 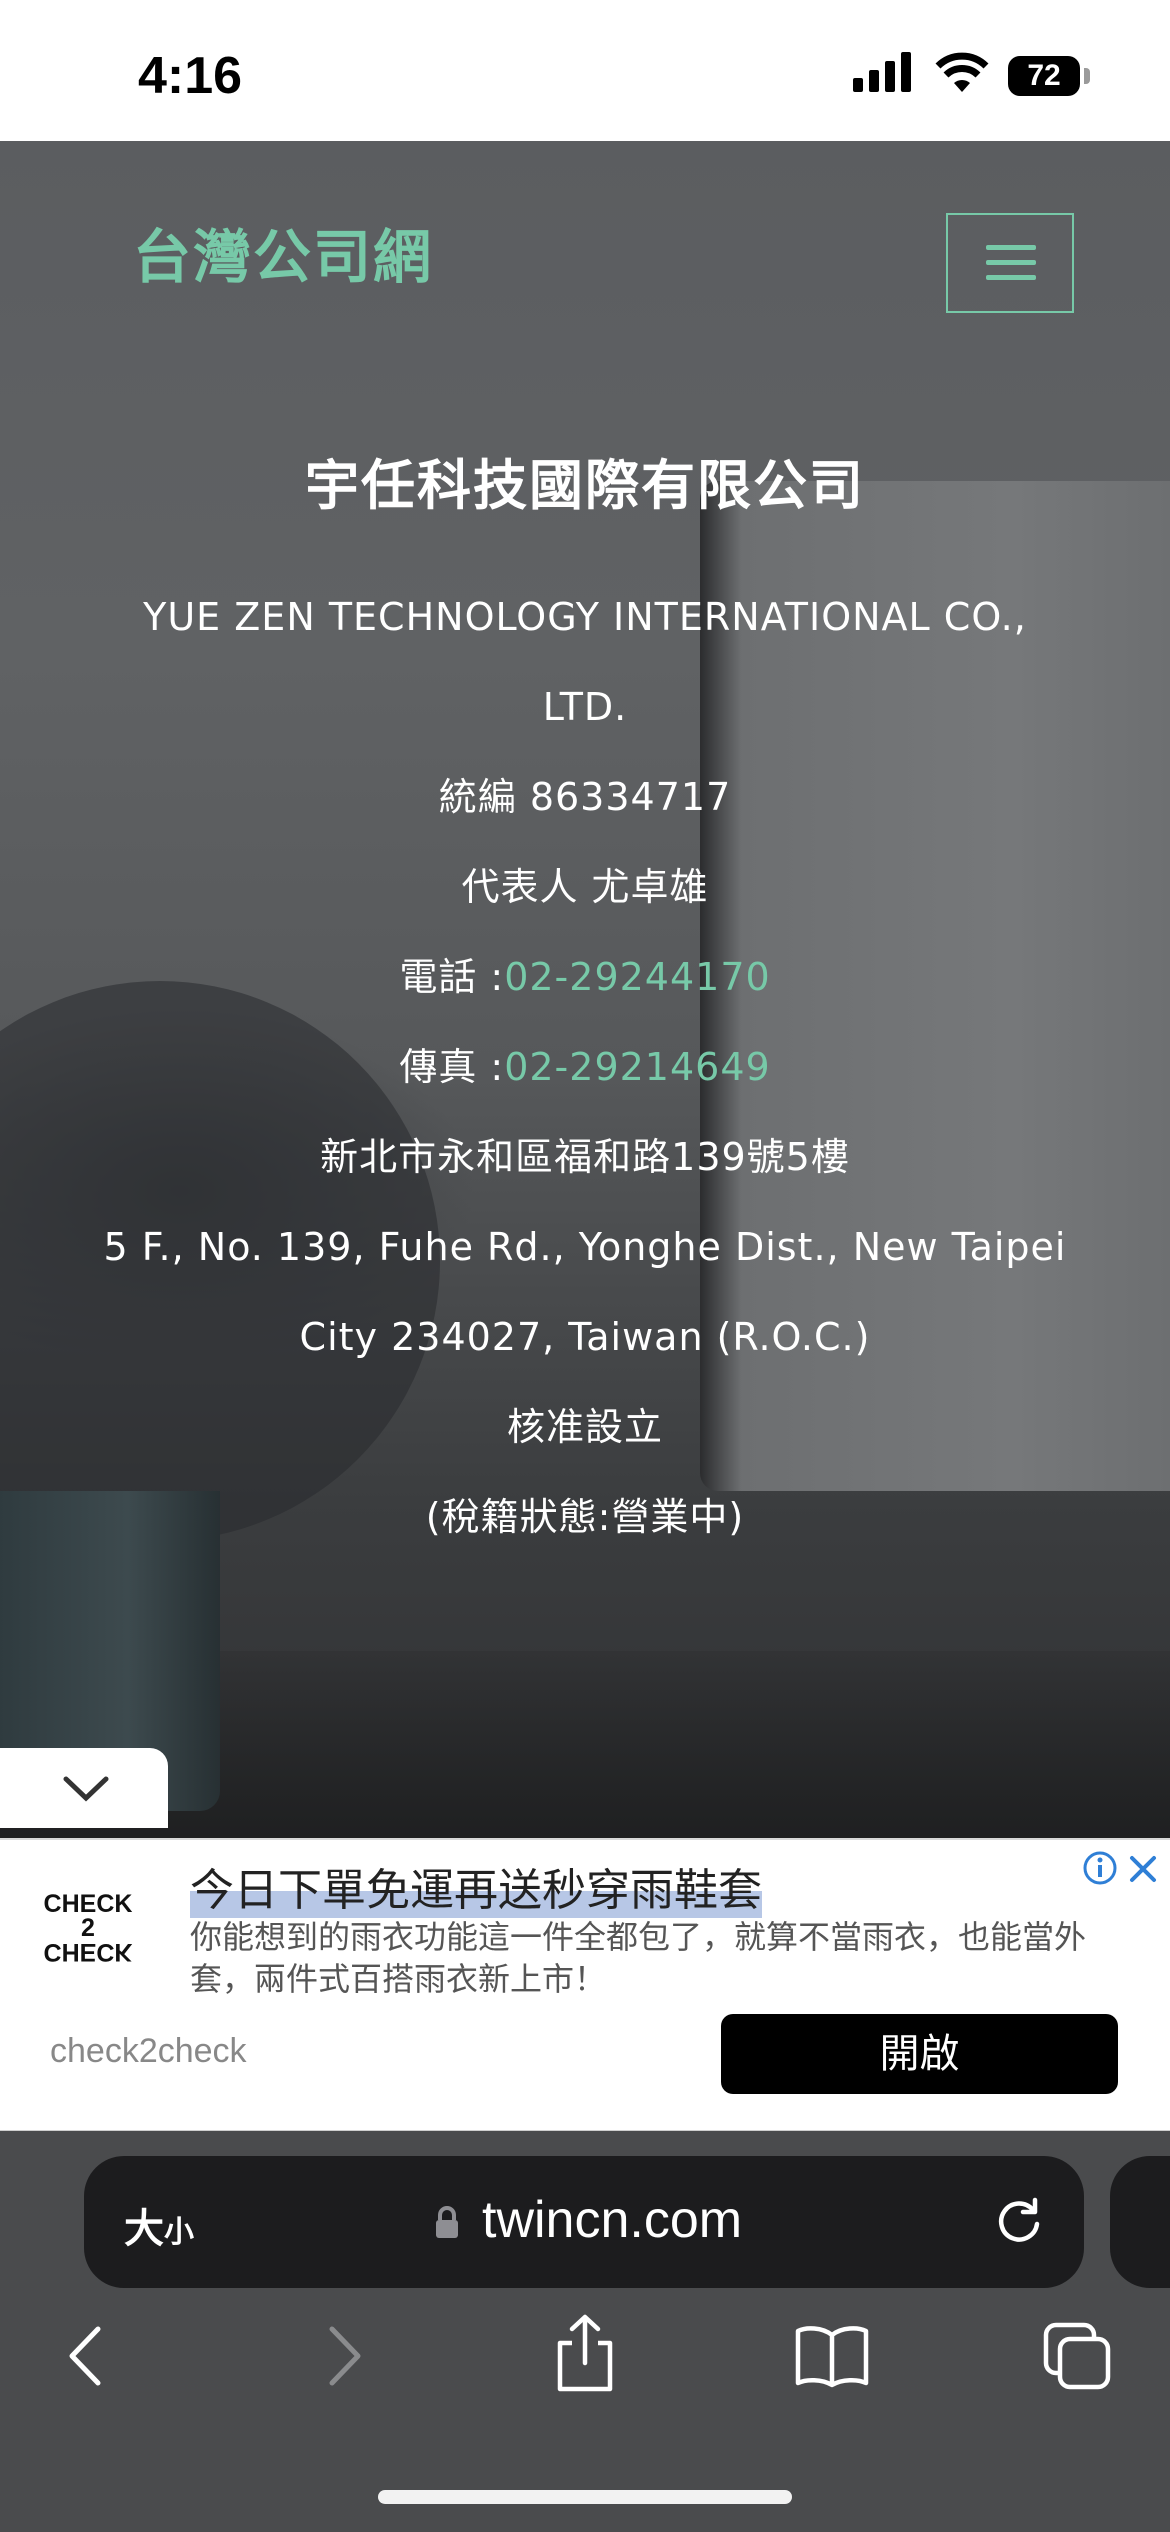 I want to click on company-name-zh: 宇任科技國際有限公司, so click(x=585, y=485).